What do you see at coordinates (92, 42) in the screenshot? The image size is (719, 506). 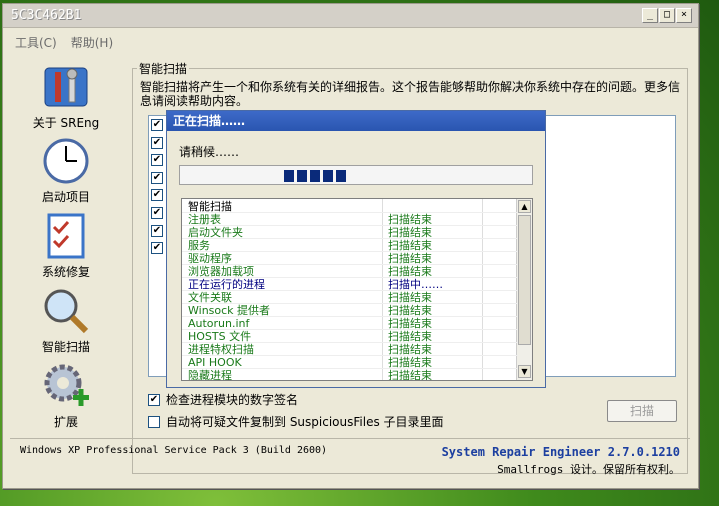 I see `menu-help: 帮助(H)` at bounding box center [92, 42].